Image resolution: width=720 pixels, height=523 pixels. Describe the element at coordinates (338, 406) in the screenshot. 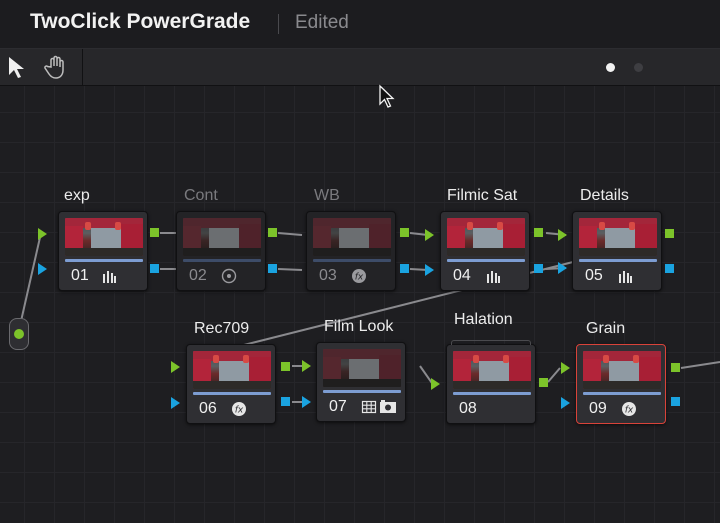

I see `node-number: 07` at that location.